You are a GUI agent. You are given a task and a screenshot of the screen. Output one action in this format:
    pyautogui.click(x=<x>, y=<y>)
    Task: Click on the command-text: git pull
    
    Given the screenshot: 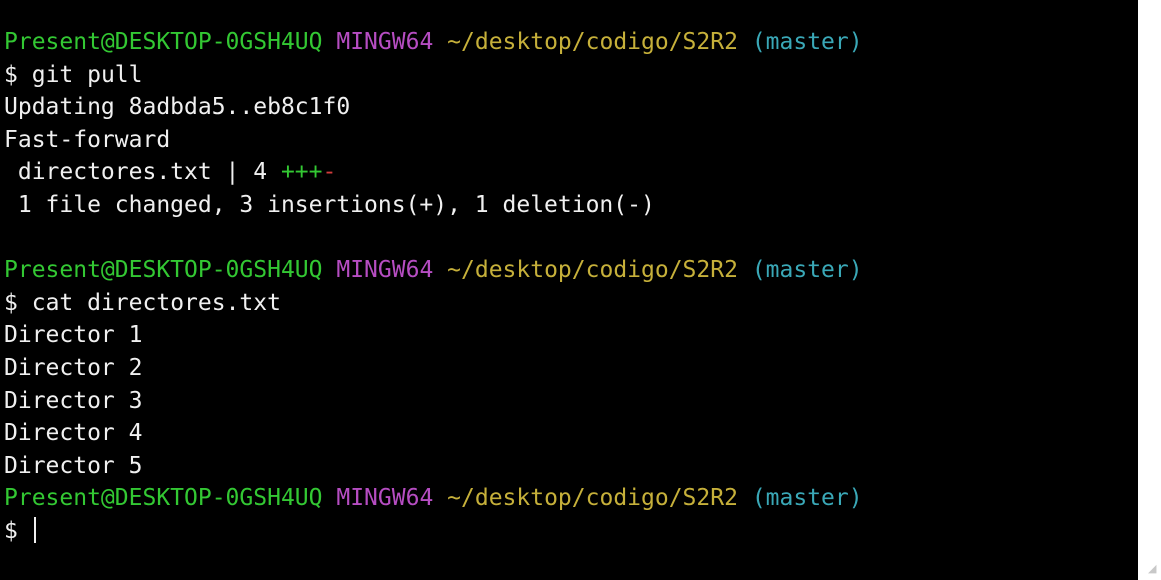 What is the action you would take?
    pyautogui.click(x=87, y=74)
    